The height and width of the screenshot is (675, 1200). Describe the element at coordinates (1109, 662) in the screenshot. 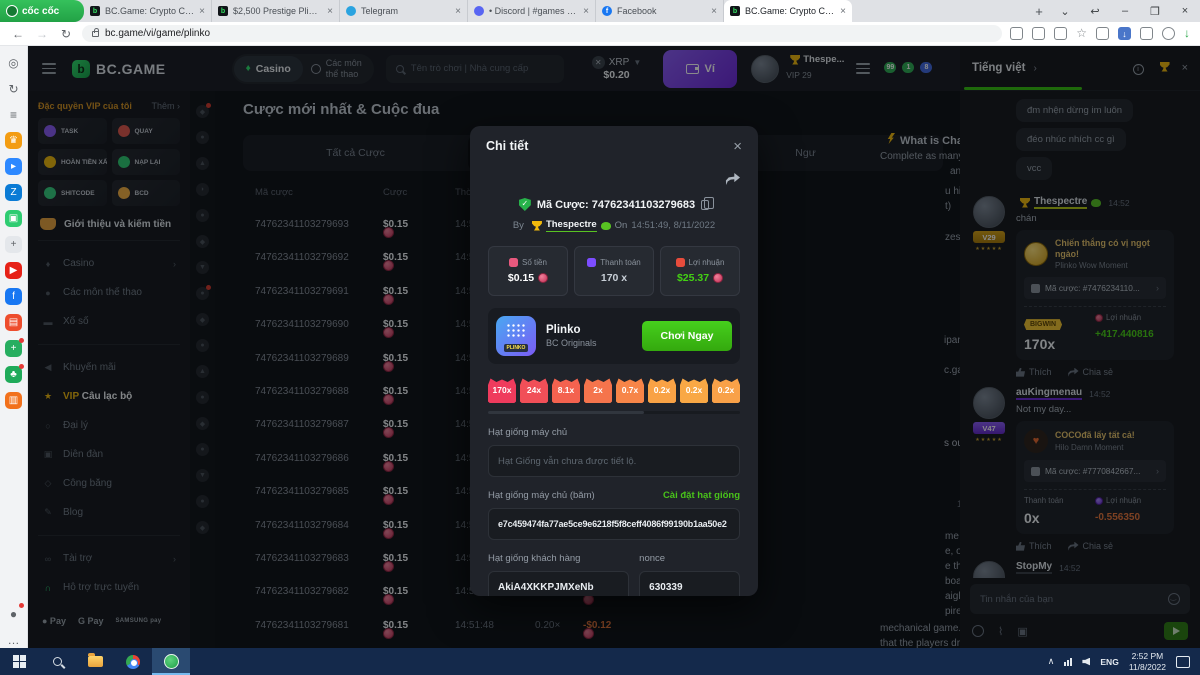

I see `input-language: ENG` at that location.